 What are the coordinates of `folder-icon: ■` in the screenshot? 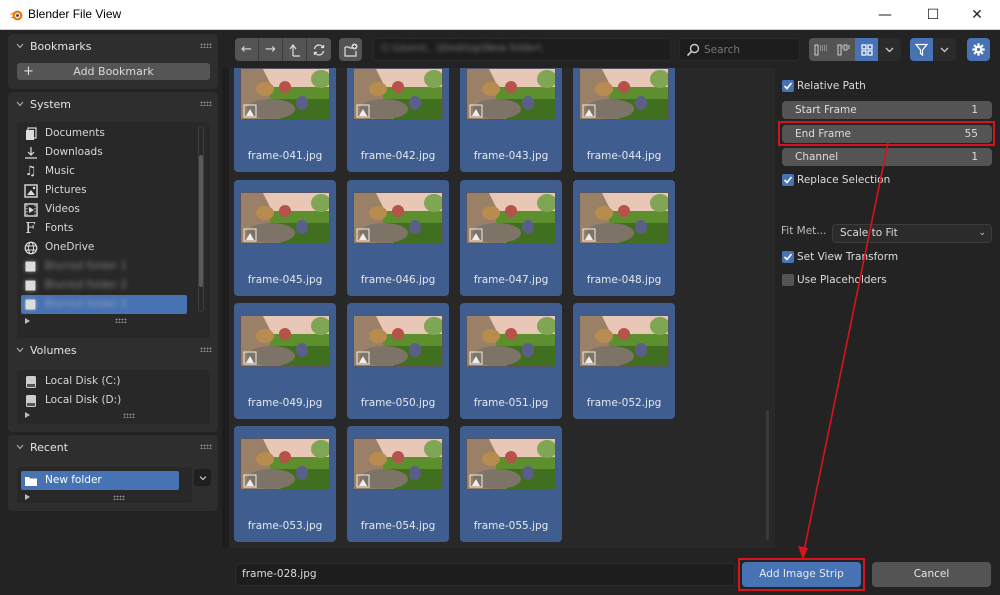 It's located at (30, 304).